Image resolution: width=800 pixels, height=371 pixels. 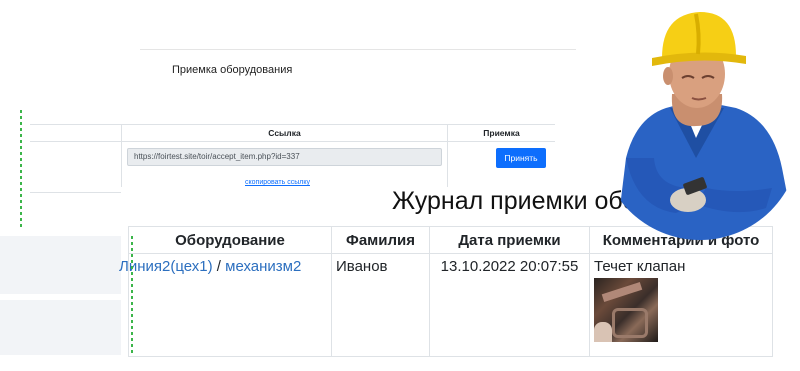 I want to click on surname-cell: Иванов, so click(x=380, y=305).